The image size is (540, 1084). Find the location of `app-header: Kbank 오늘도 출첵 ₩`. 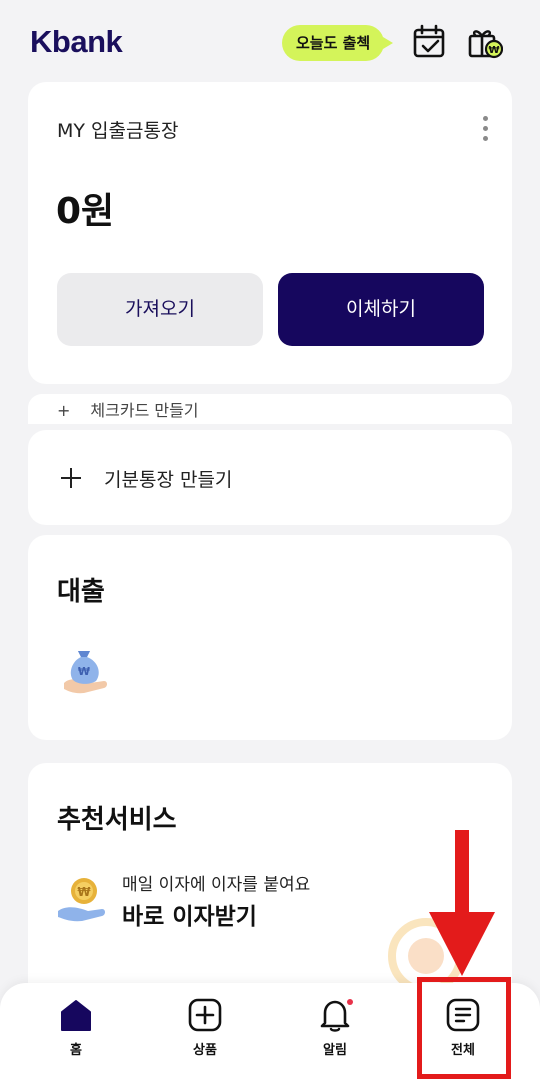

app-header: Kbank 오늘도 출첵 ₩ is located at coordinates (270, 41).